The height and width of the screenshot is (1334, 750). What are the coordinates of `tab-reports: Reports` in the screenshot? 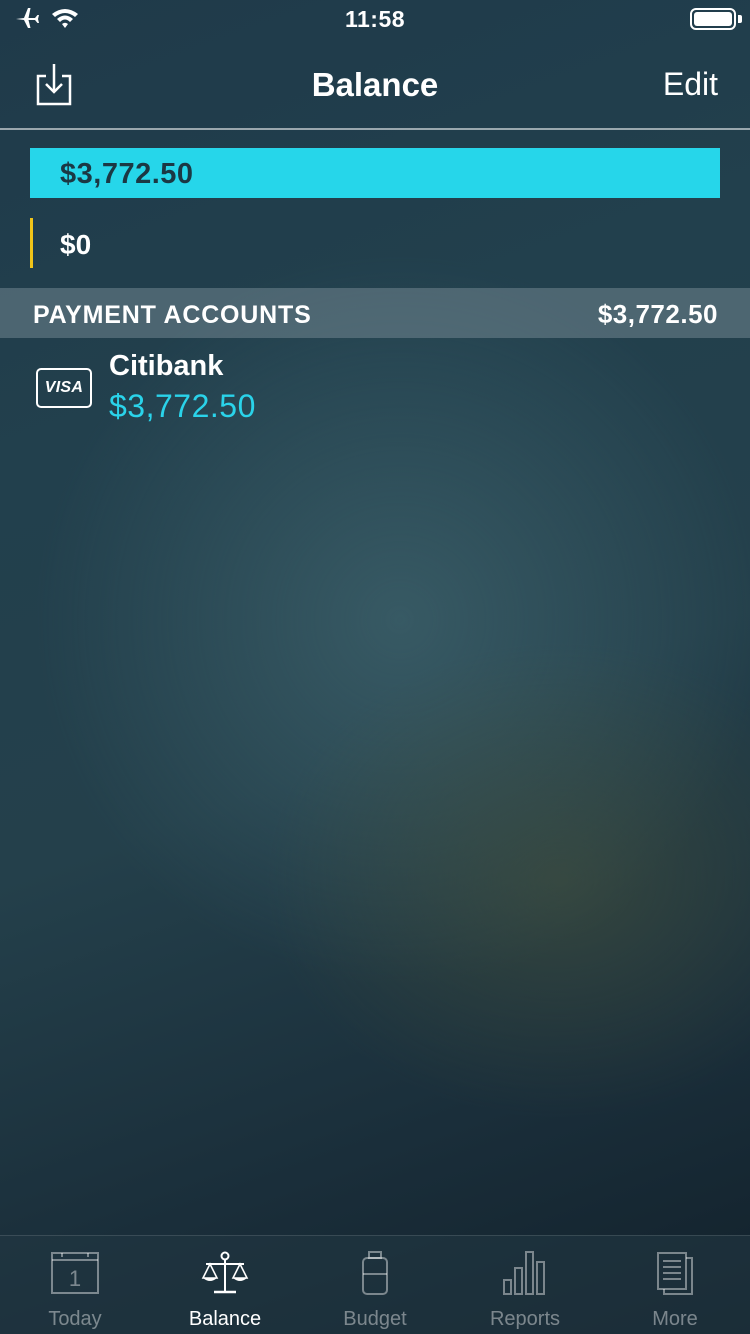 It's located at (525, 1285).